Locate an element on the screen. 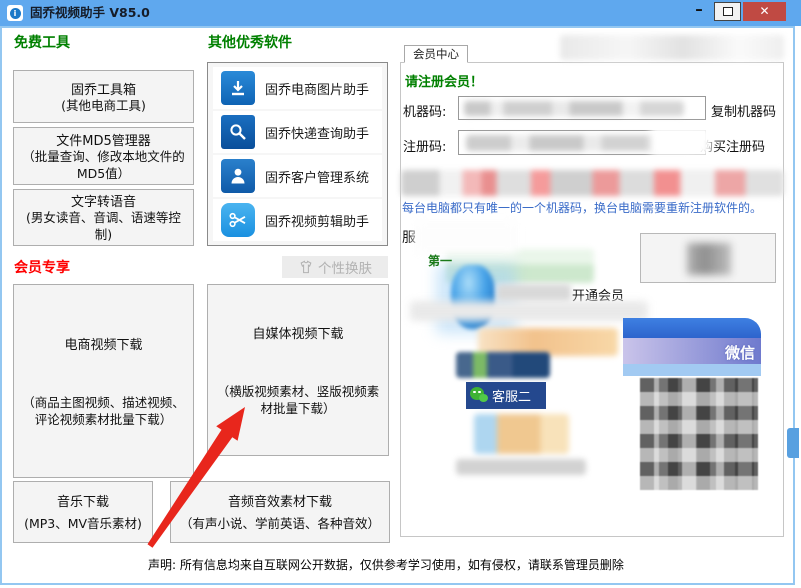 The image size is (801, 588). censored-gray-button is located at coordinates (708, 258).